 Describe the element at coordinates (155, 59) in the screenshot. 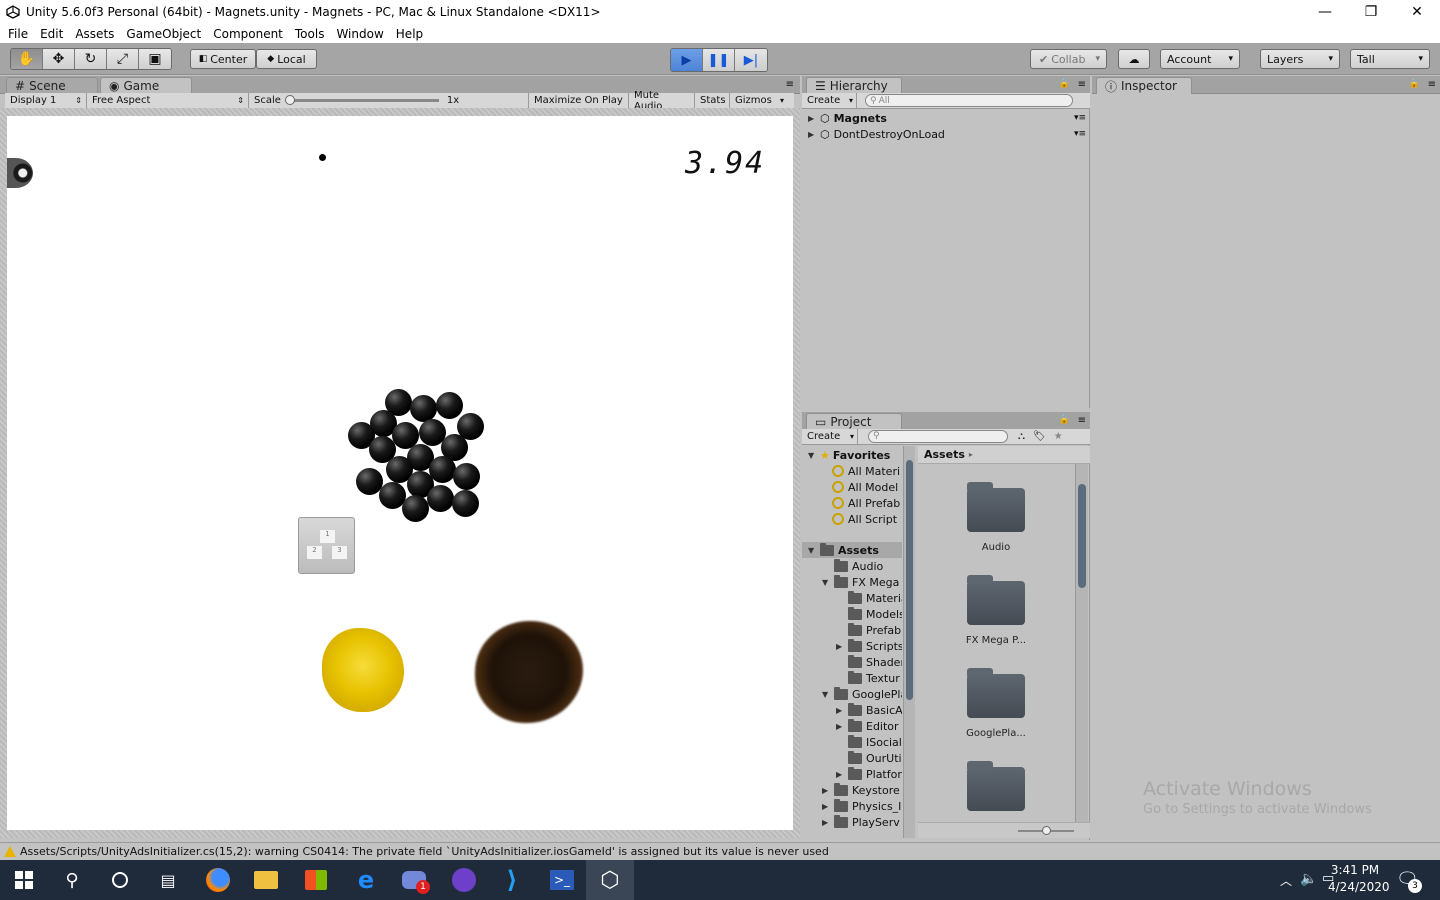

I see `rect-tool-icon: ▣` at that location.